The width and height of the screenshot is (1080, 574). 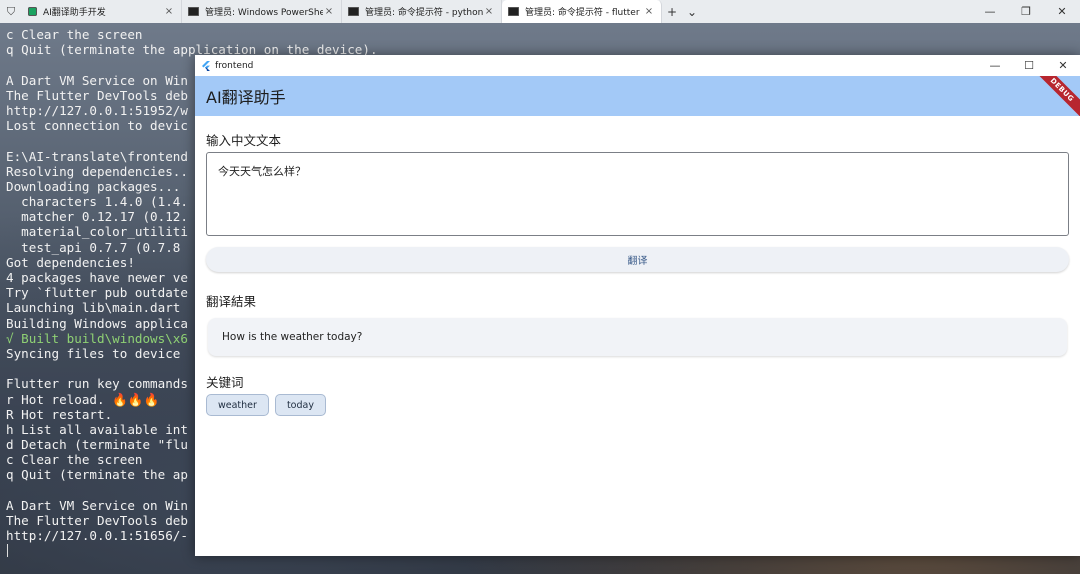 I want to click on tab-cmd-python: 管理员: 命令提示符 - python m ×, so click(x=422, y=11).